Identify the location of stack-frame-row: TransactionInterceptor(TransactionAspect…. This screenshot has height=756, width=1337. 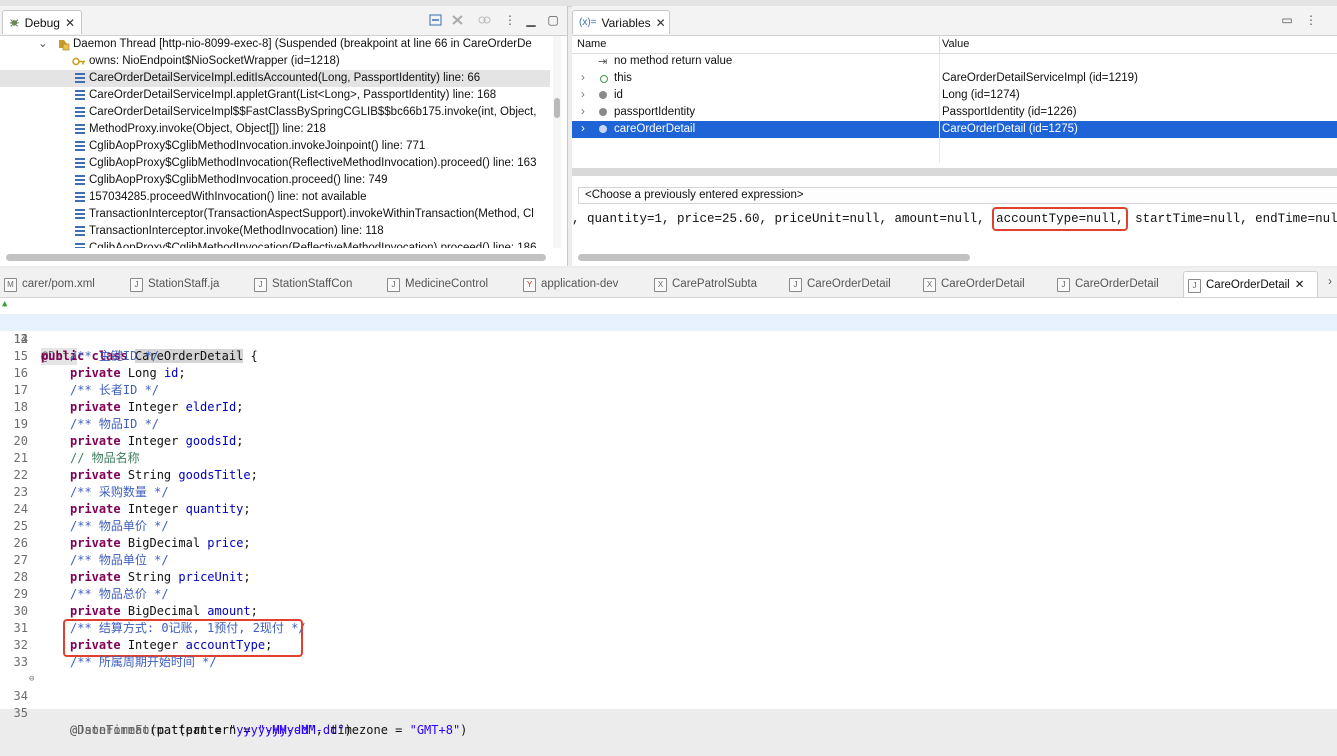
(275, 214).